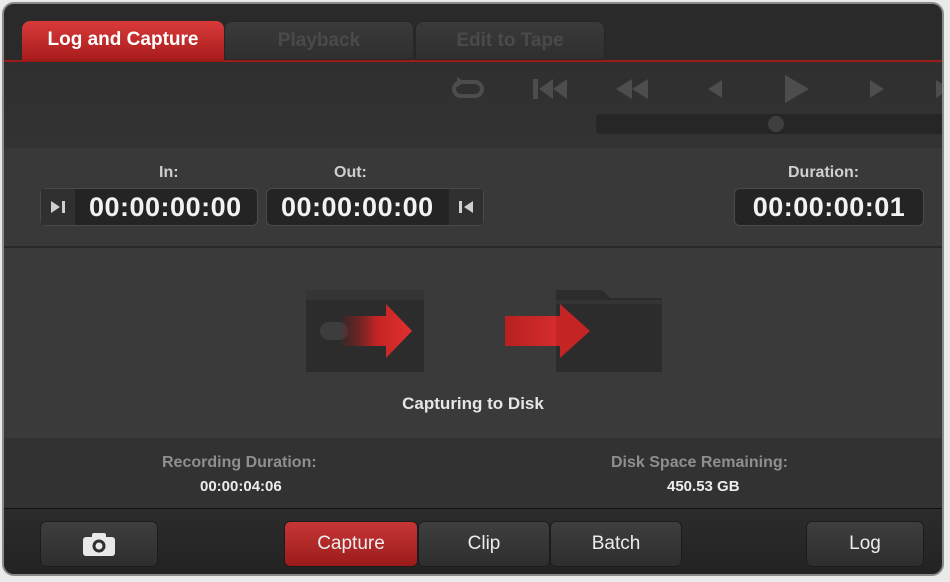  Describe the element at coordinates (878, 89) in the screenshot. I see `step-forward-icon` at that location.